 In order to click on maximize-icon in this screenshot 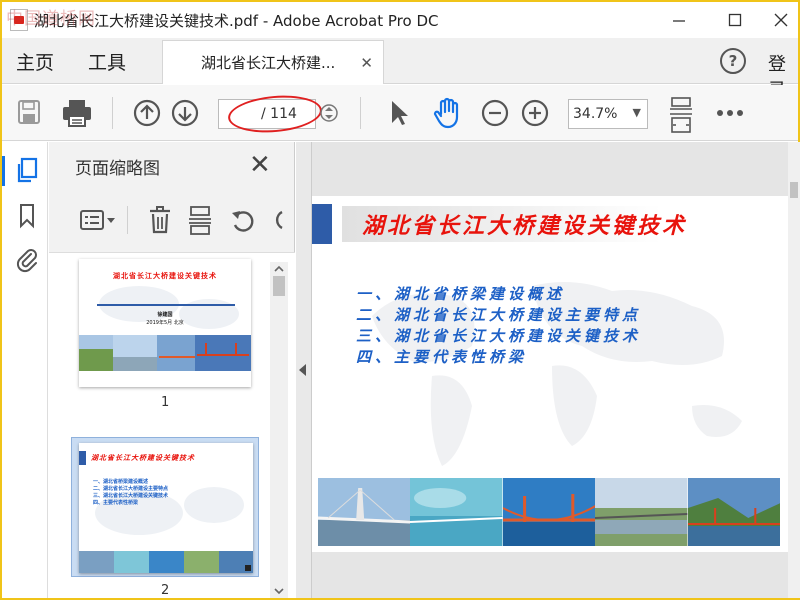, I will do `click(735, 20)`.